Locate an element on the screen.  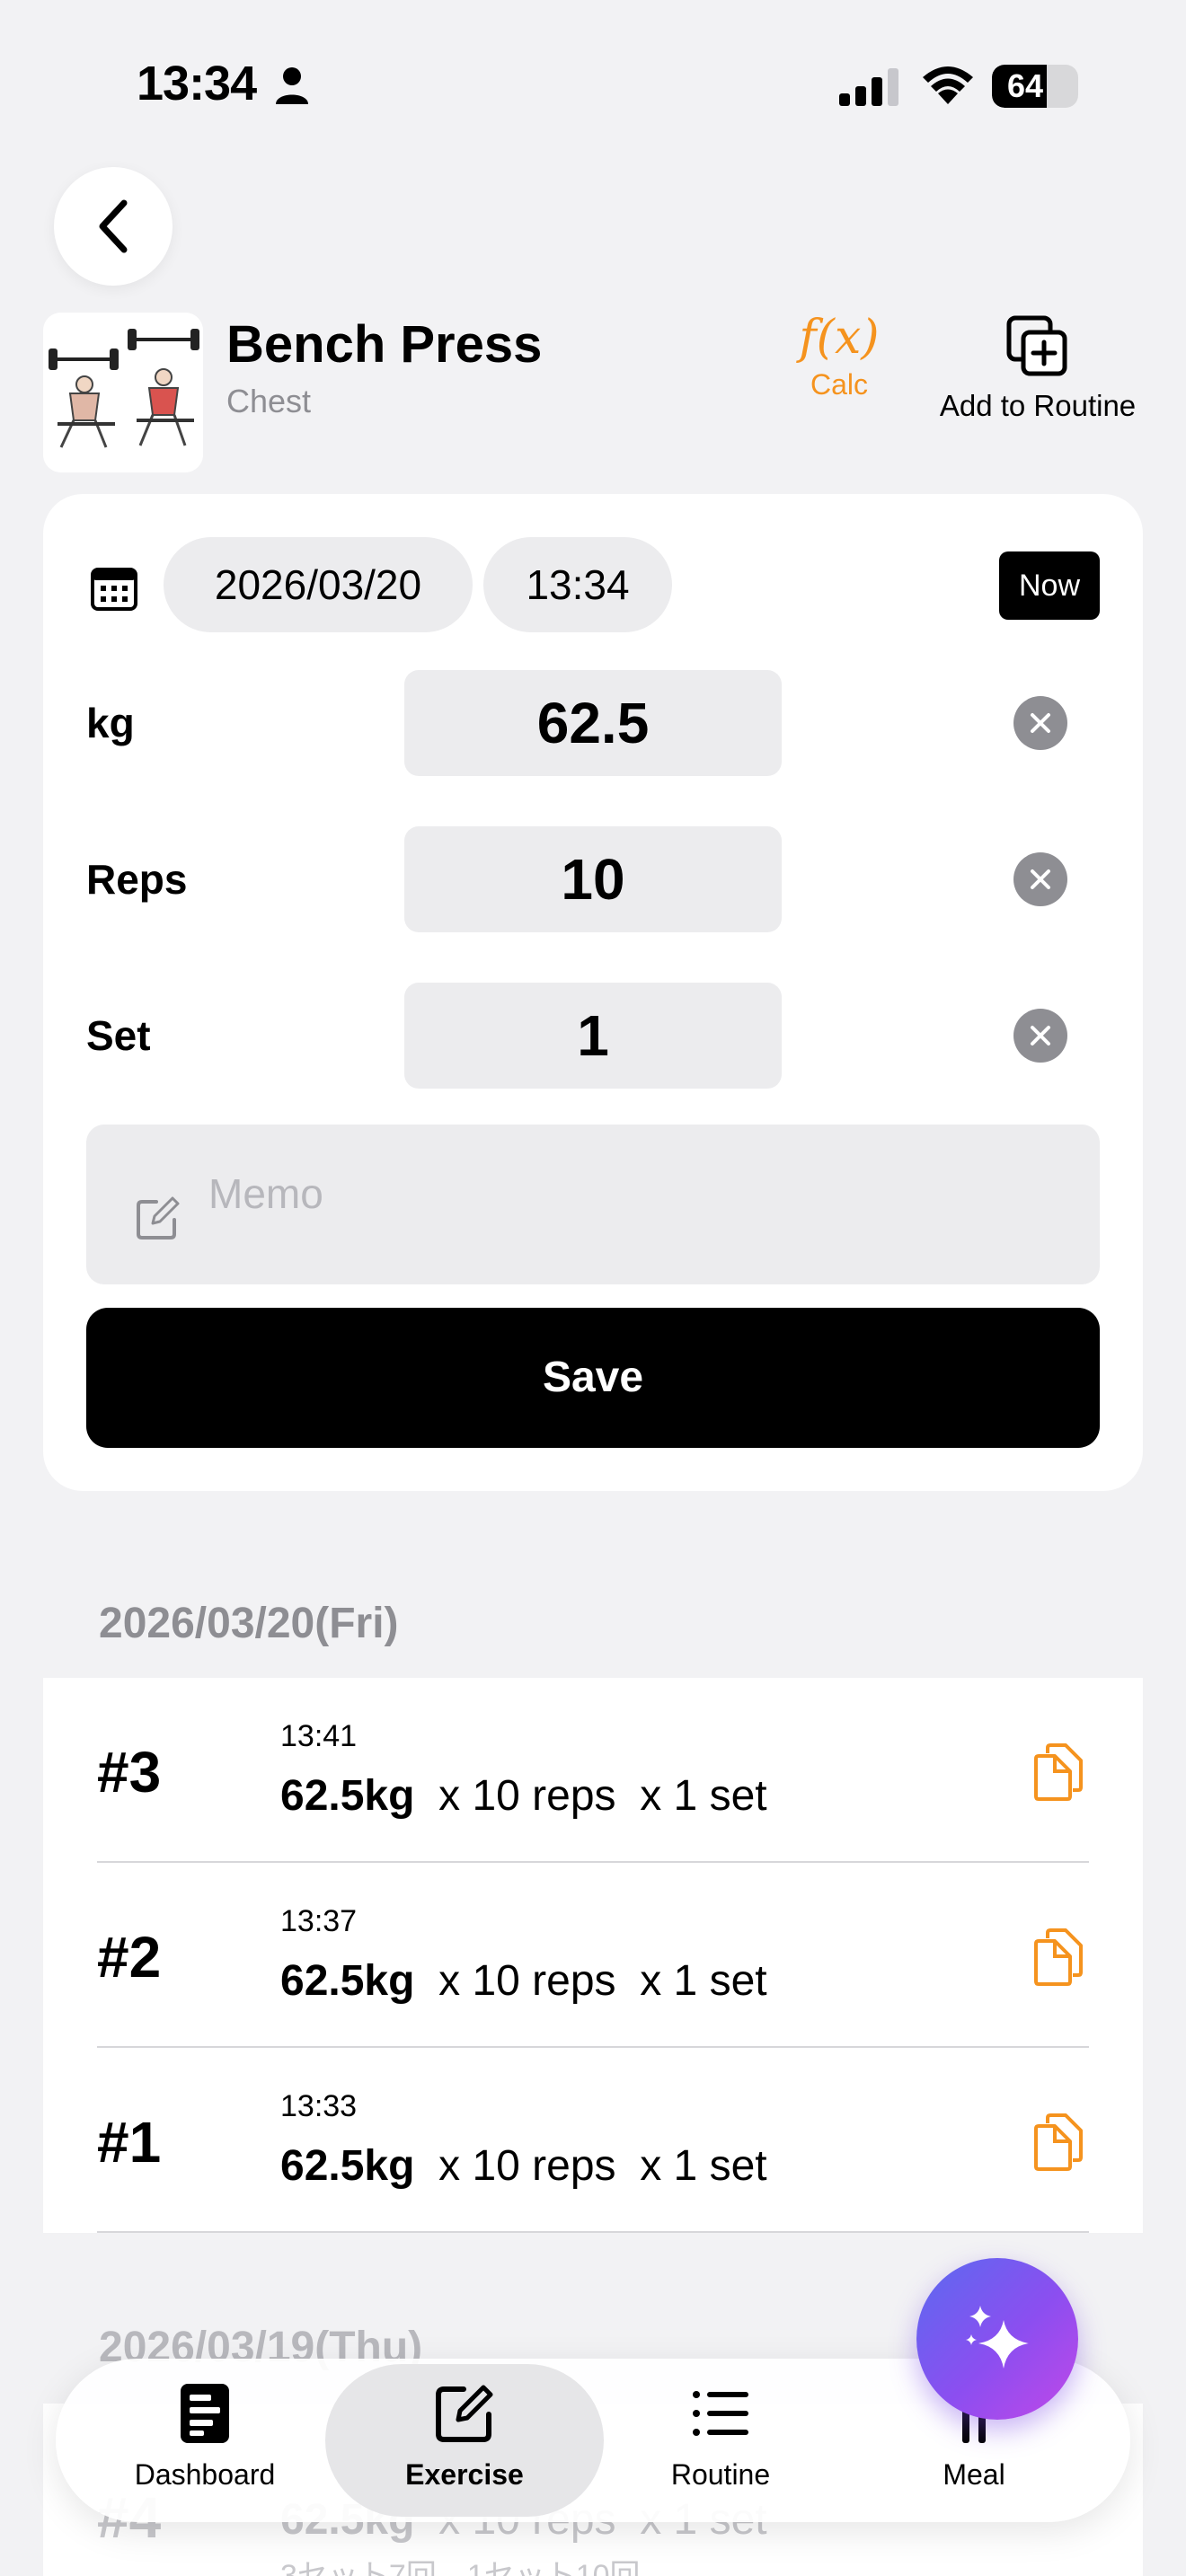
wifi-icon is located at coordinates (948, 85).